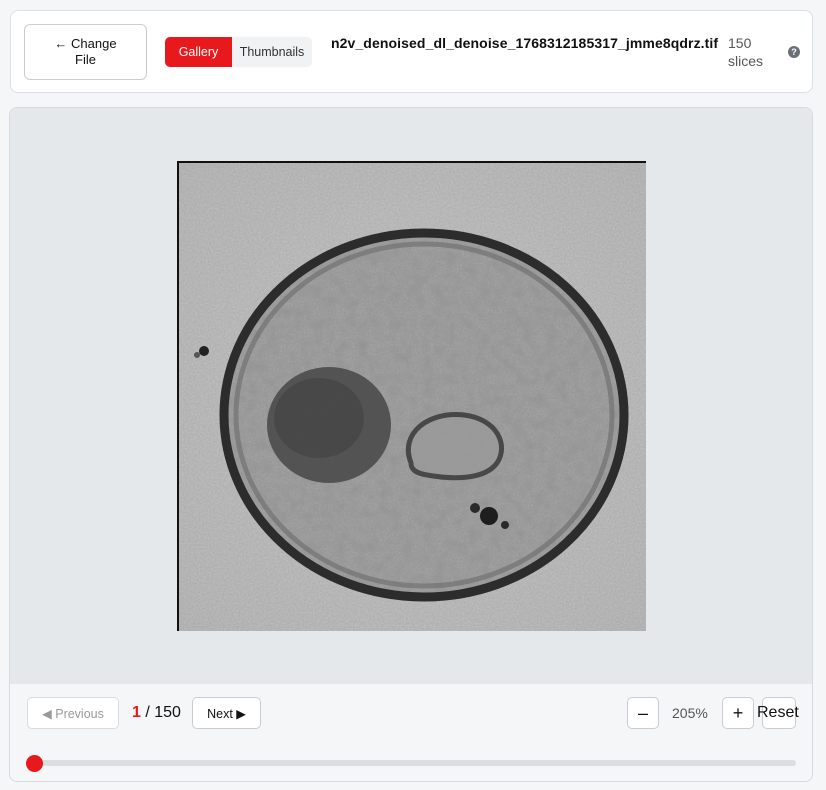 The image size is (826, 790). What do you see at coordinates (136, 712) in the screenshot?
I see `current-slice-number: 1` at bounding box center [136, 712].